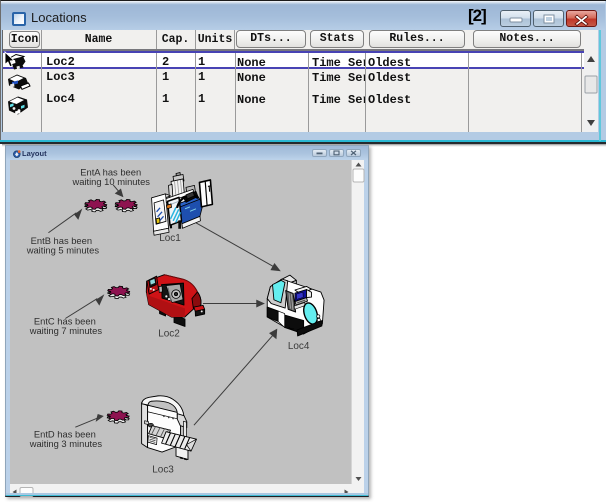 Image resolution: width=606 pixels, height=502 pixels. I want to click on svg-text: waiting 10 minutes, so click(110, 182).